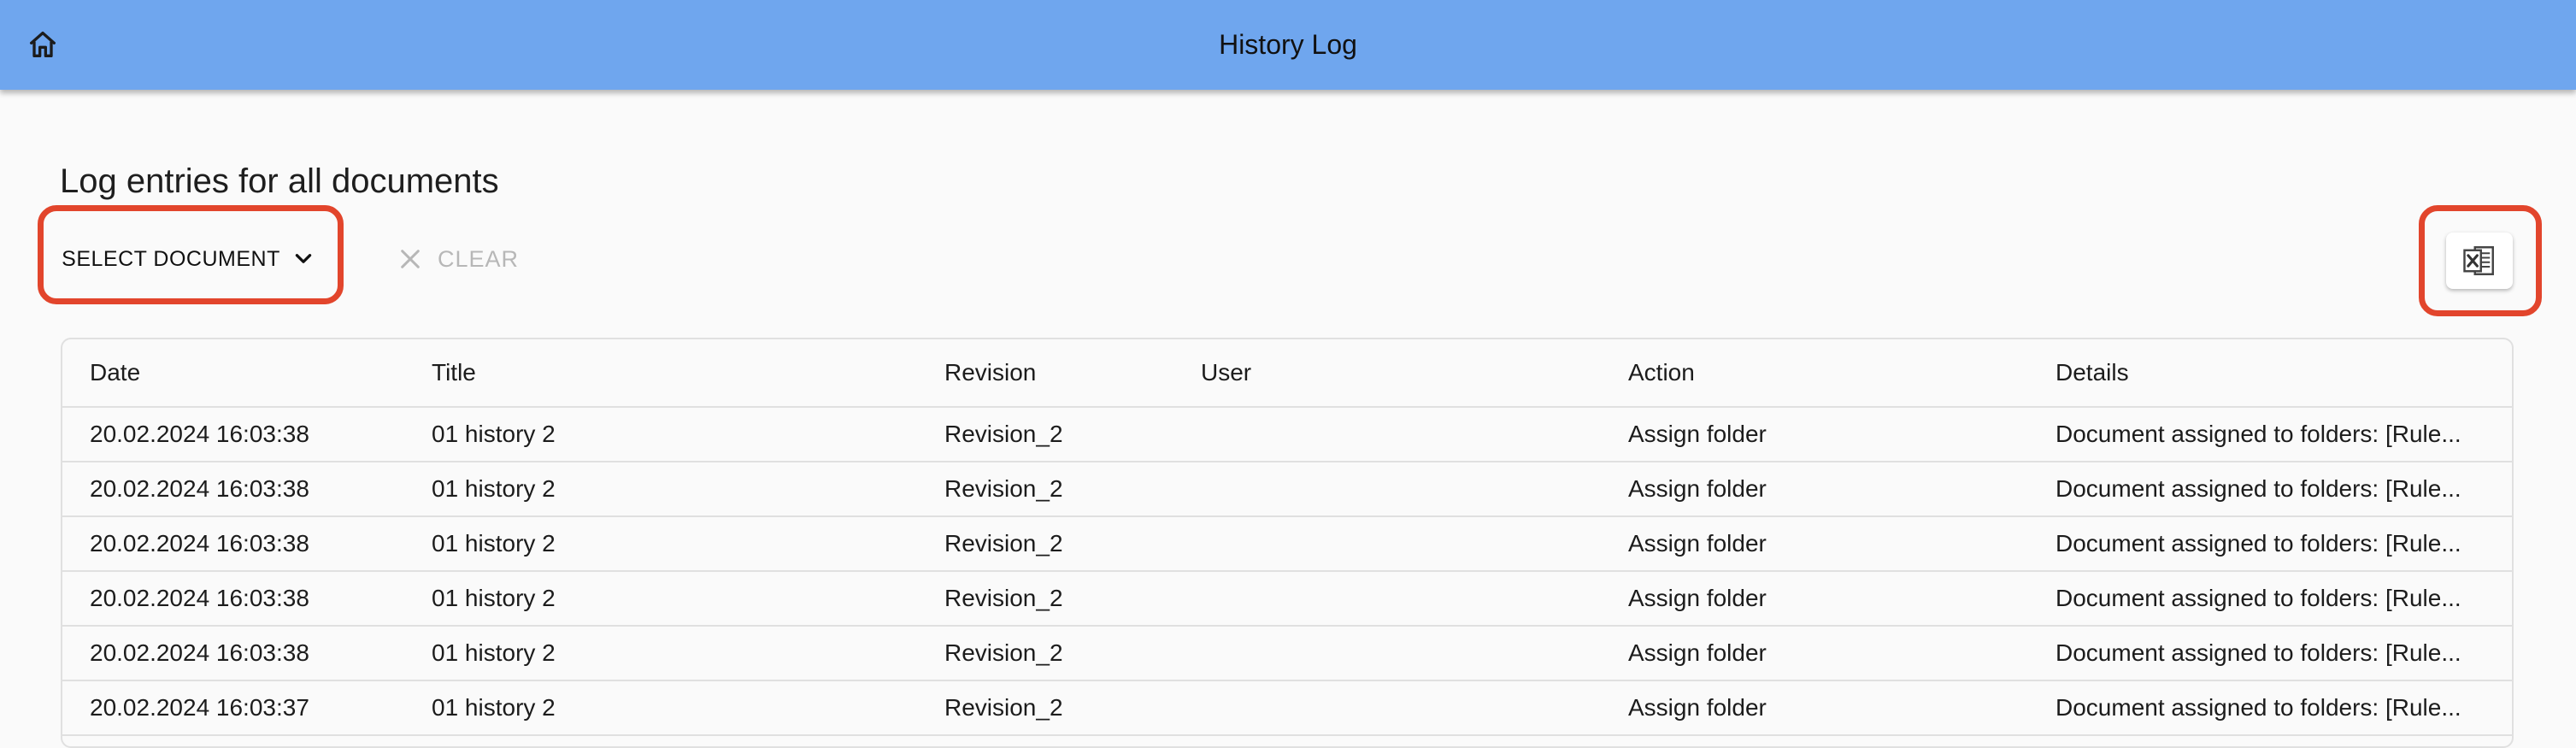 The width and height of the screenshot is (2576, 748). I want to click on excel-export-icon, so click(2478, 260).